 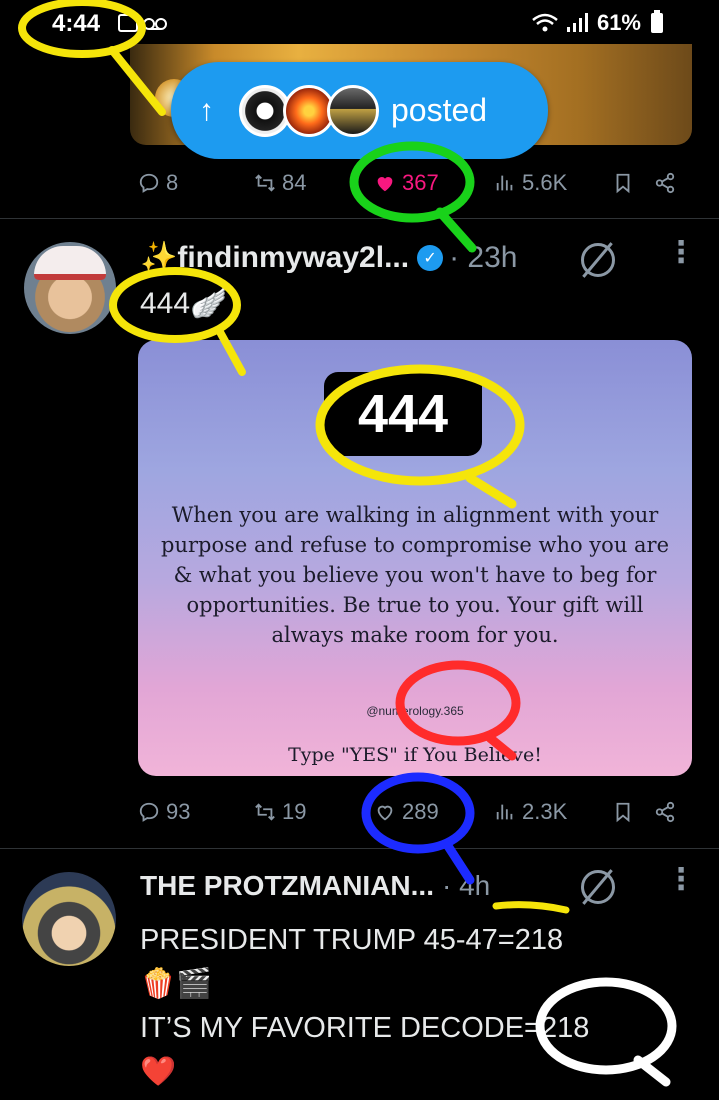 I want to click on battery-percent: 61%, so click(x=618, y=22).